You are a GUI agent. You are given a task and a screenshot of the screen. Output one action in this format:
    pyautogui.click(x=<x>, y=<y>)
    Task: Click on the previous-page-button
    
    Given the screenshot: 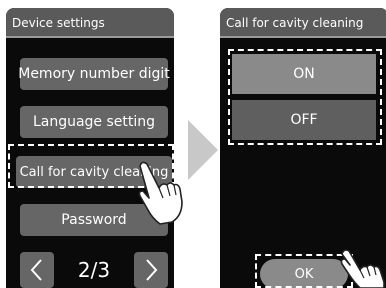 What is the action you would take?
    pyautogui.click(x=37, y=270)
    